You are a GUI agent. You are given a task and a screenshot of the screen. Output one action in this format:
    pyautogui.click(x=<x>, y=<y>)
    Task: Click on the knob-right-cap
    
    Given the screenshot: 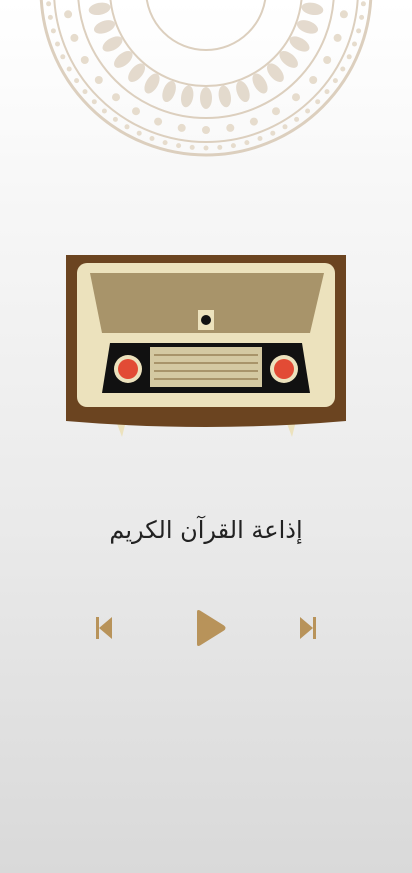 What is the action you would take?
    pyautogui.click(x=284, y=369)
    